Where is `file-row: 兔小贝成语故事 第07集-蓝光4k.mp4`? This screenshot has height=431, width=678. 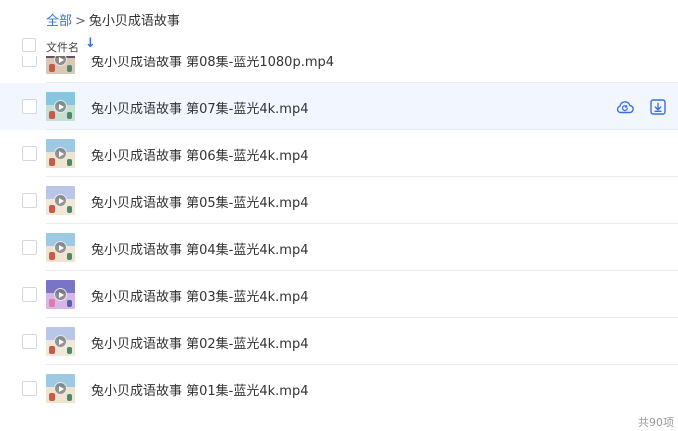
file-row: 兔小贝成语故事 第07集-蓝光4k.mp4 is located at coordinates (339, 106).